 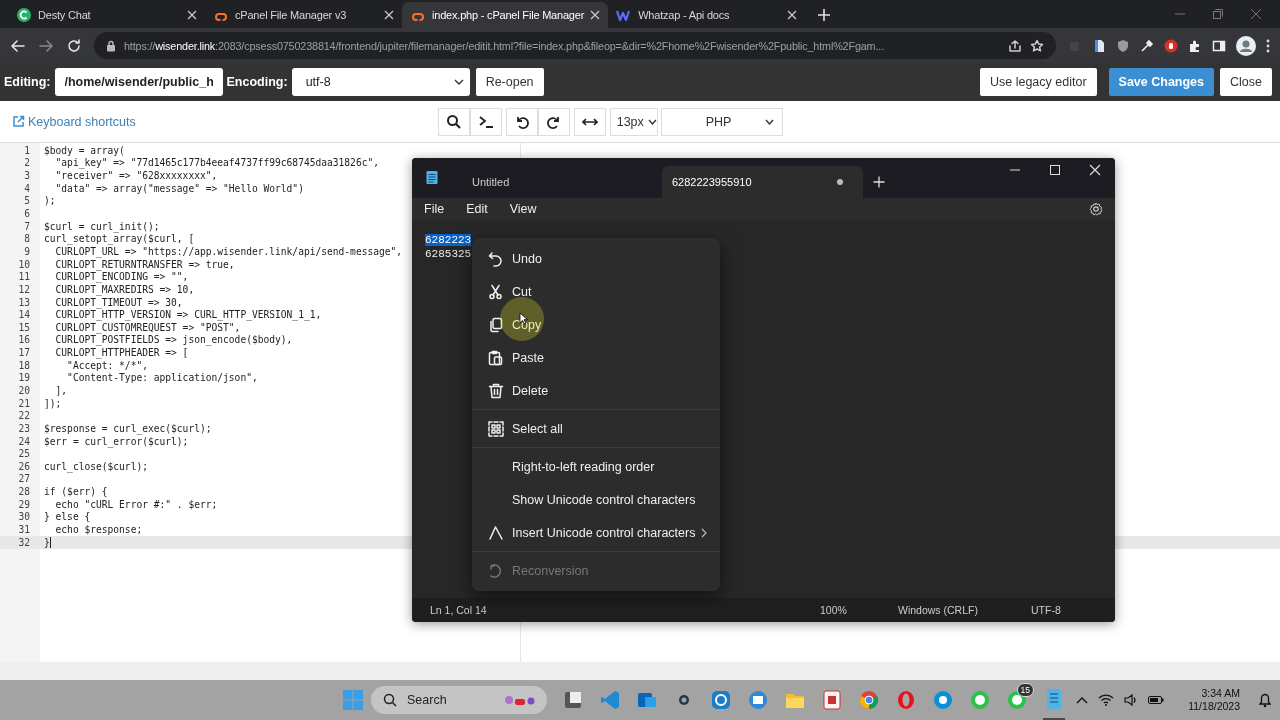 What do you see at coordinates (1246, 82) in the screenshot?
I see `close-button: Close` at bounding box center [1246, 82].